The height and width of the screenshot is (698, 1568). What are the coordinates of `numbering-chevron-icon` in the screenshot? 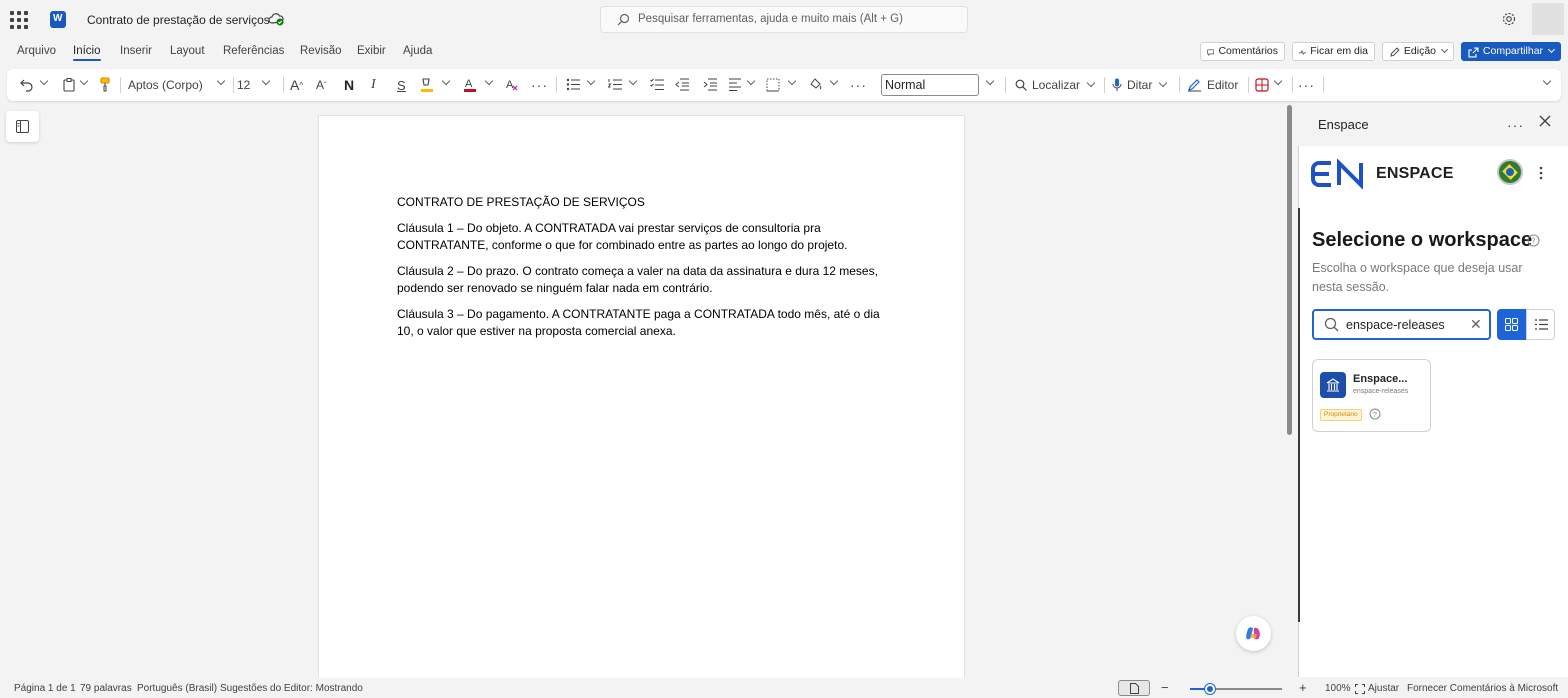 It's located at (633, 81).